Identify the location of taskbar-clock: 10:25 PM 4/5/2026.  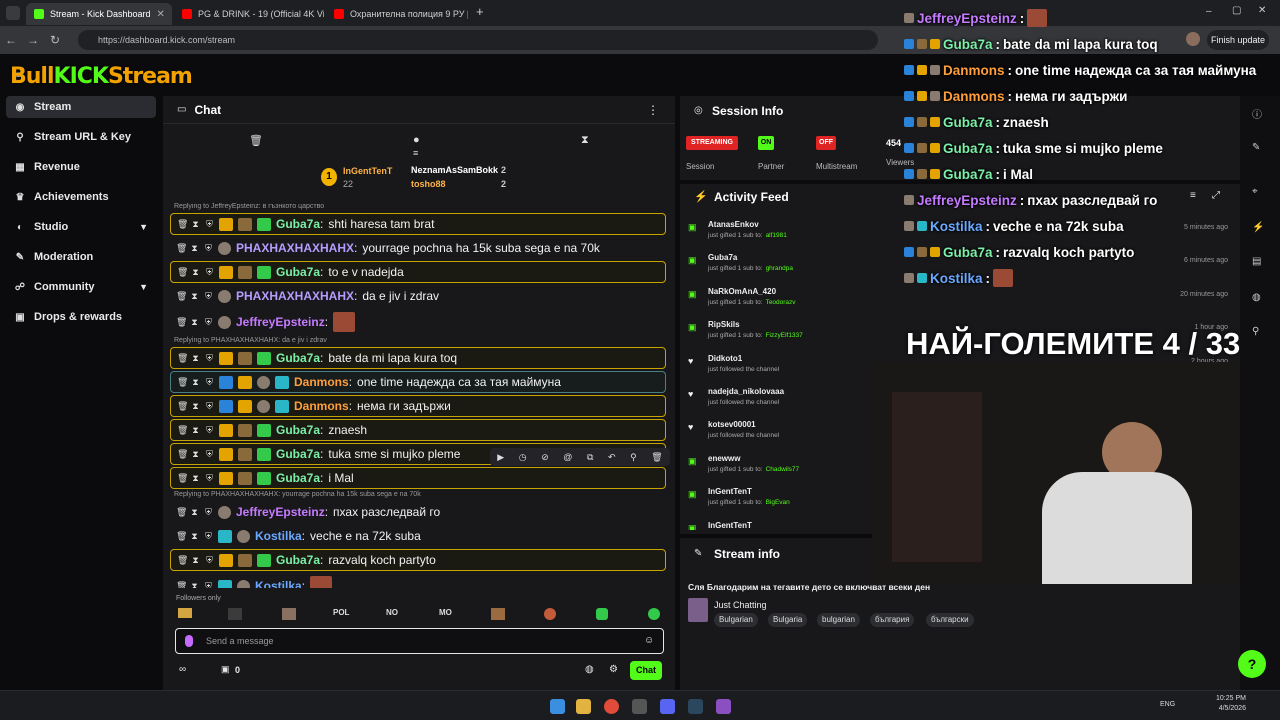
(1231, 704).